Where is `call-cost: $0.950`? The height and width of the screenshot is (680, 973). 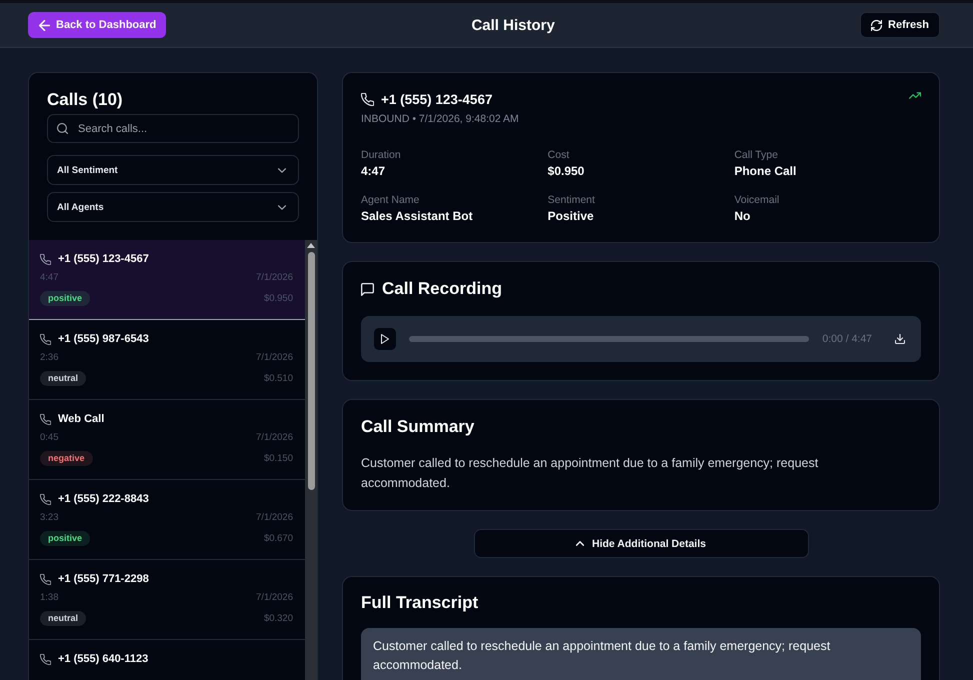 call-cost: $0.950 is located at coordinates (278, 298).